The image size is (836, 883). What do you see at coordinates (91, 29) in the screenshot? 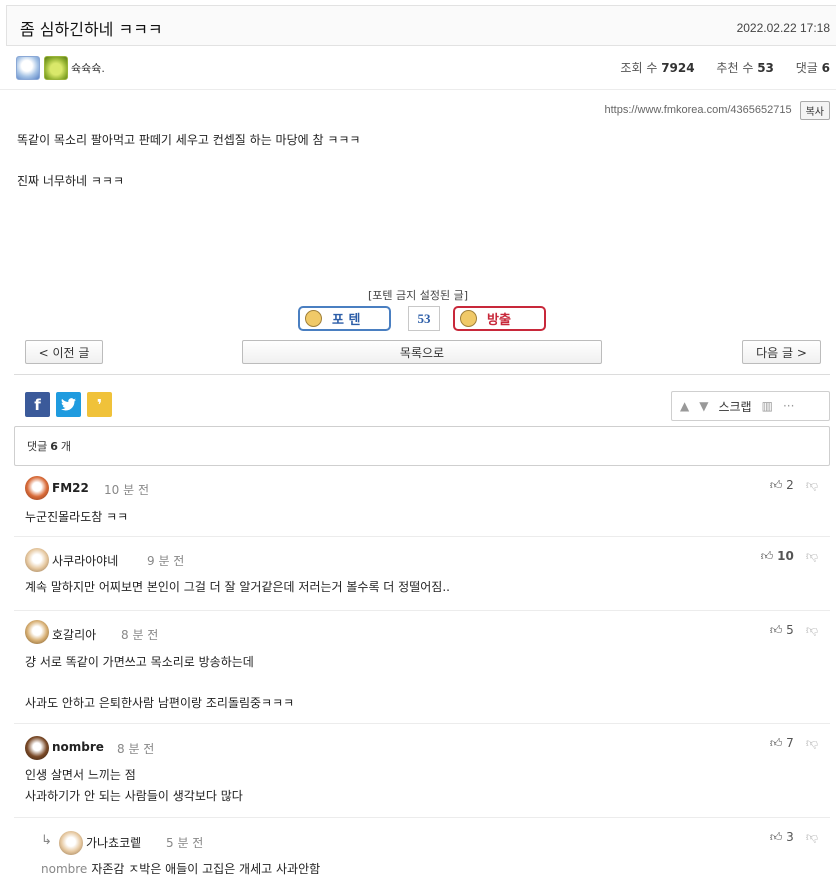
I see `post-title: 좀 심하긴하네 ㅋㅋㅋ` at bounding box center [91, 29].